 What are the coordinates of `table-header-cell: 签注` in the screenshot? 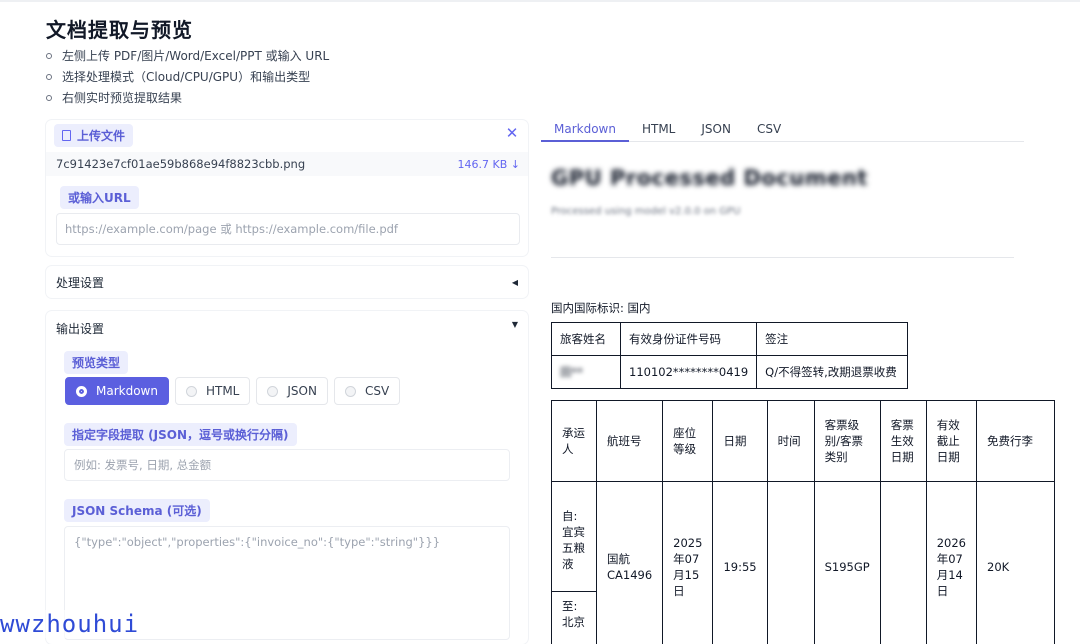 It's located at (832, 339).